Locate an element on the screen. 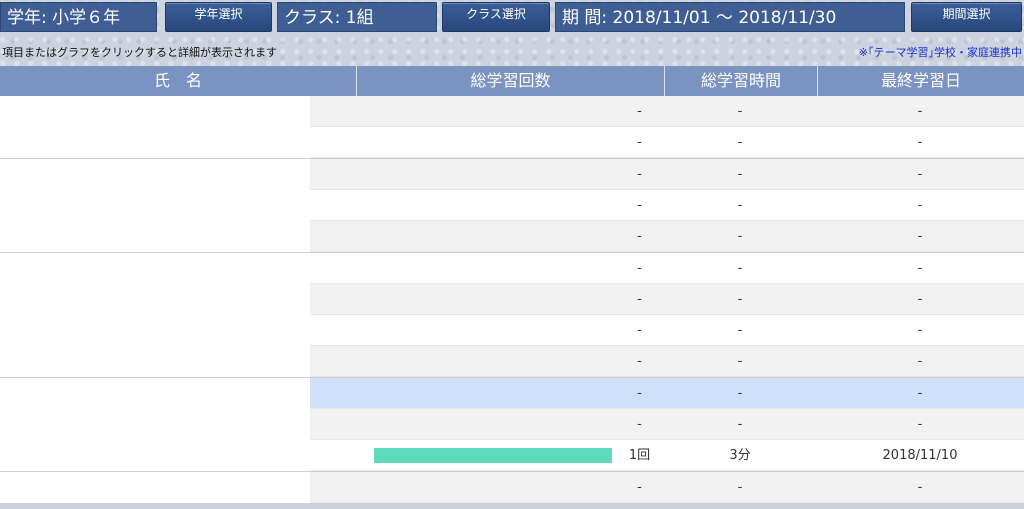  table-row: 1回 3分 2018/11/10 is located at coordinates (512, 455).